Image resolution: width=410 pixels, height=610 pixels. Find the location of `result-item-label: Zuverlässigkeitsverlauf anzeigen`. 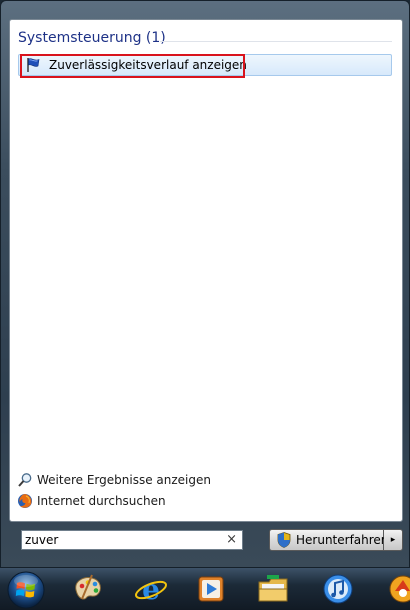

result-item-label: Zuverlässigkeitsverlauf anzeigen is located at coordinates (148, 65).